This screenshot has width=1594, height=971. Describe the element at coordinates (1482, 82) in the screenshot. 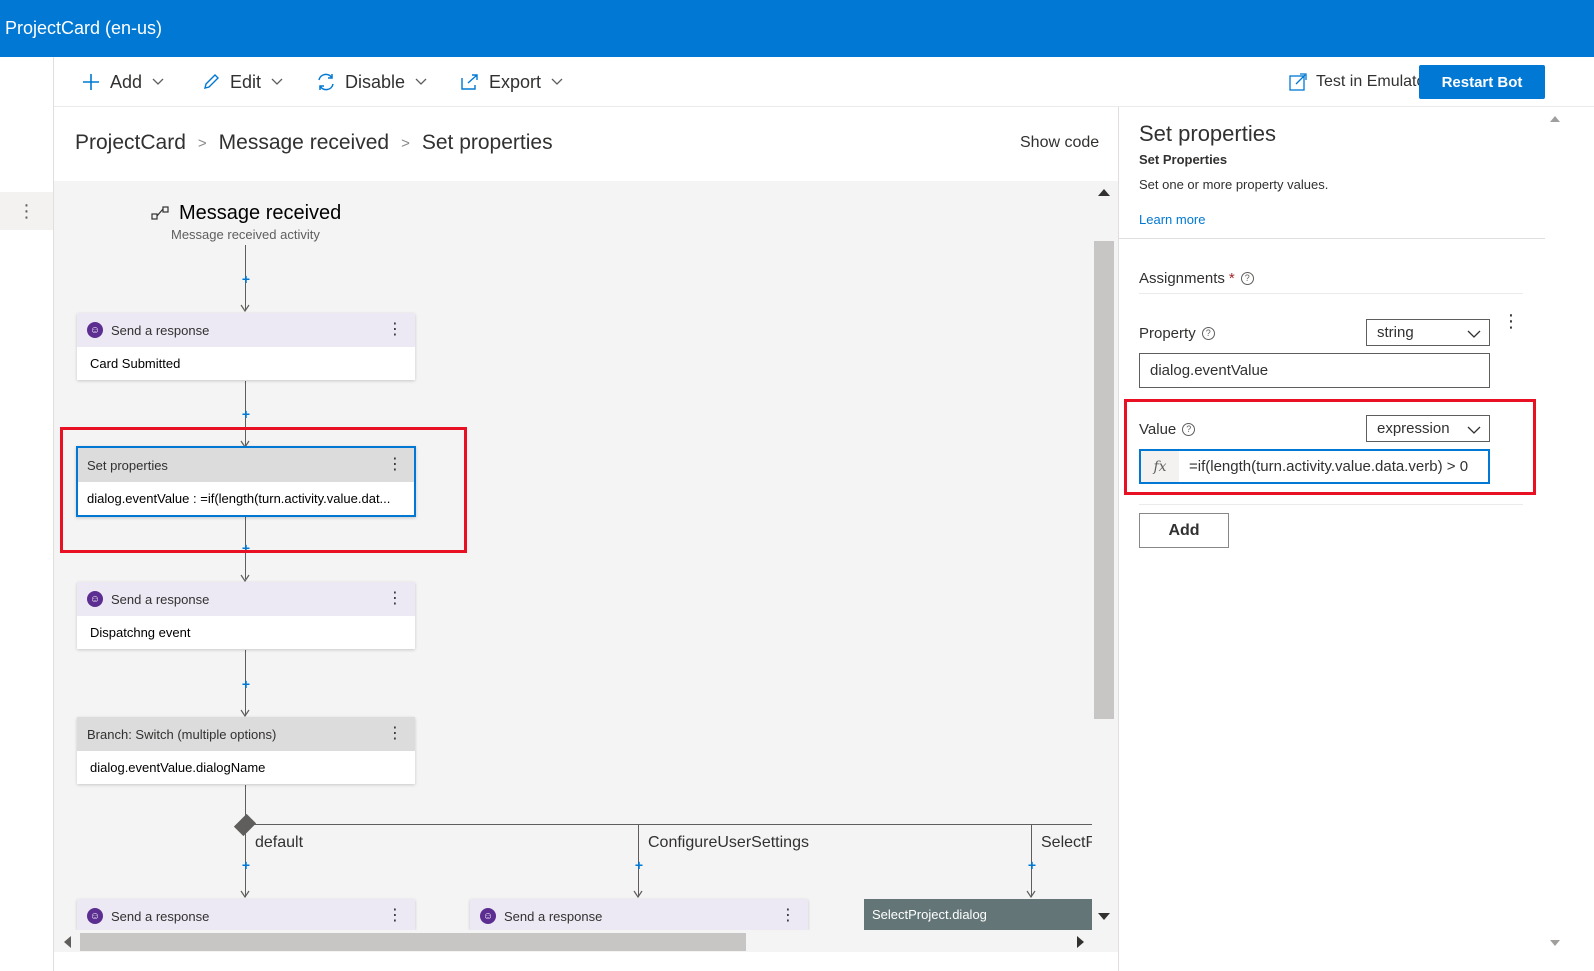

I see `restart-bot-button: Restart Bot` at that location.